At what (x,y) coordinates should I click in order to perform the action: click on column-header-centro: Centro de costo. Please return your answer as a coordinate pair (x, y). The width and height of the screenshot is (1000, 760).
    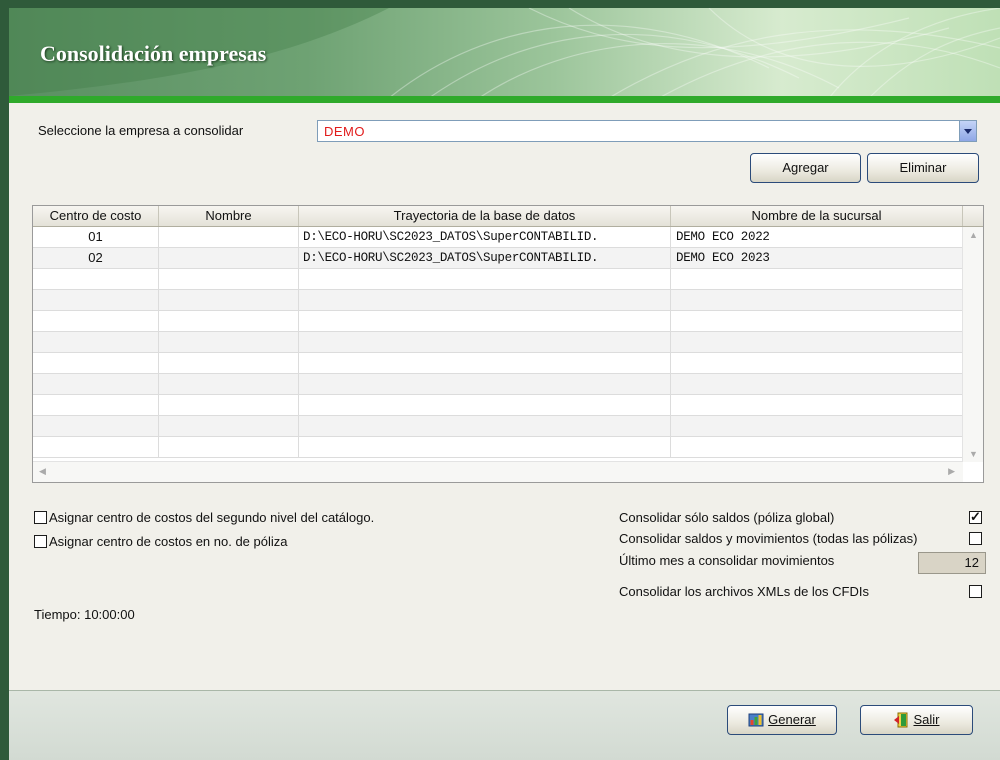
    Looking at the image, I should click on (96, 216).